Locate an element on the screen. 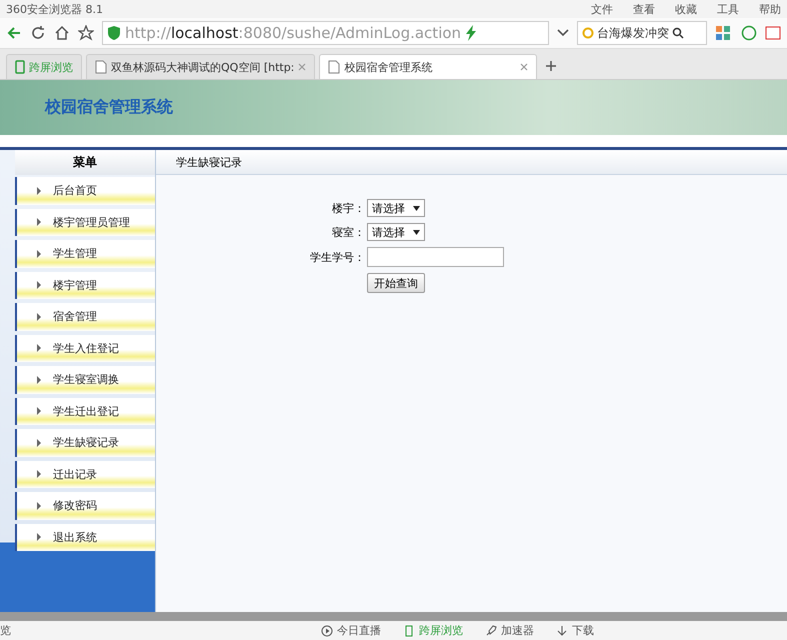 This screenshot has height=640, width=787. menu-item: 退出系统 is located at coordinates (85, 537).